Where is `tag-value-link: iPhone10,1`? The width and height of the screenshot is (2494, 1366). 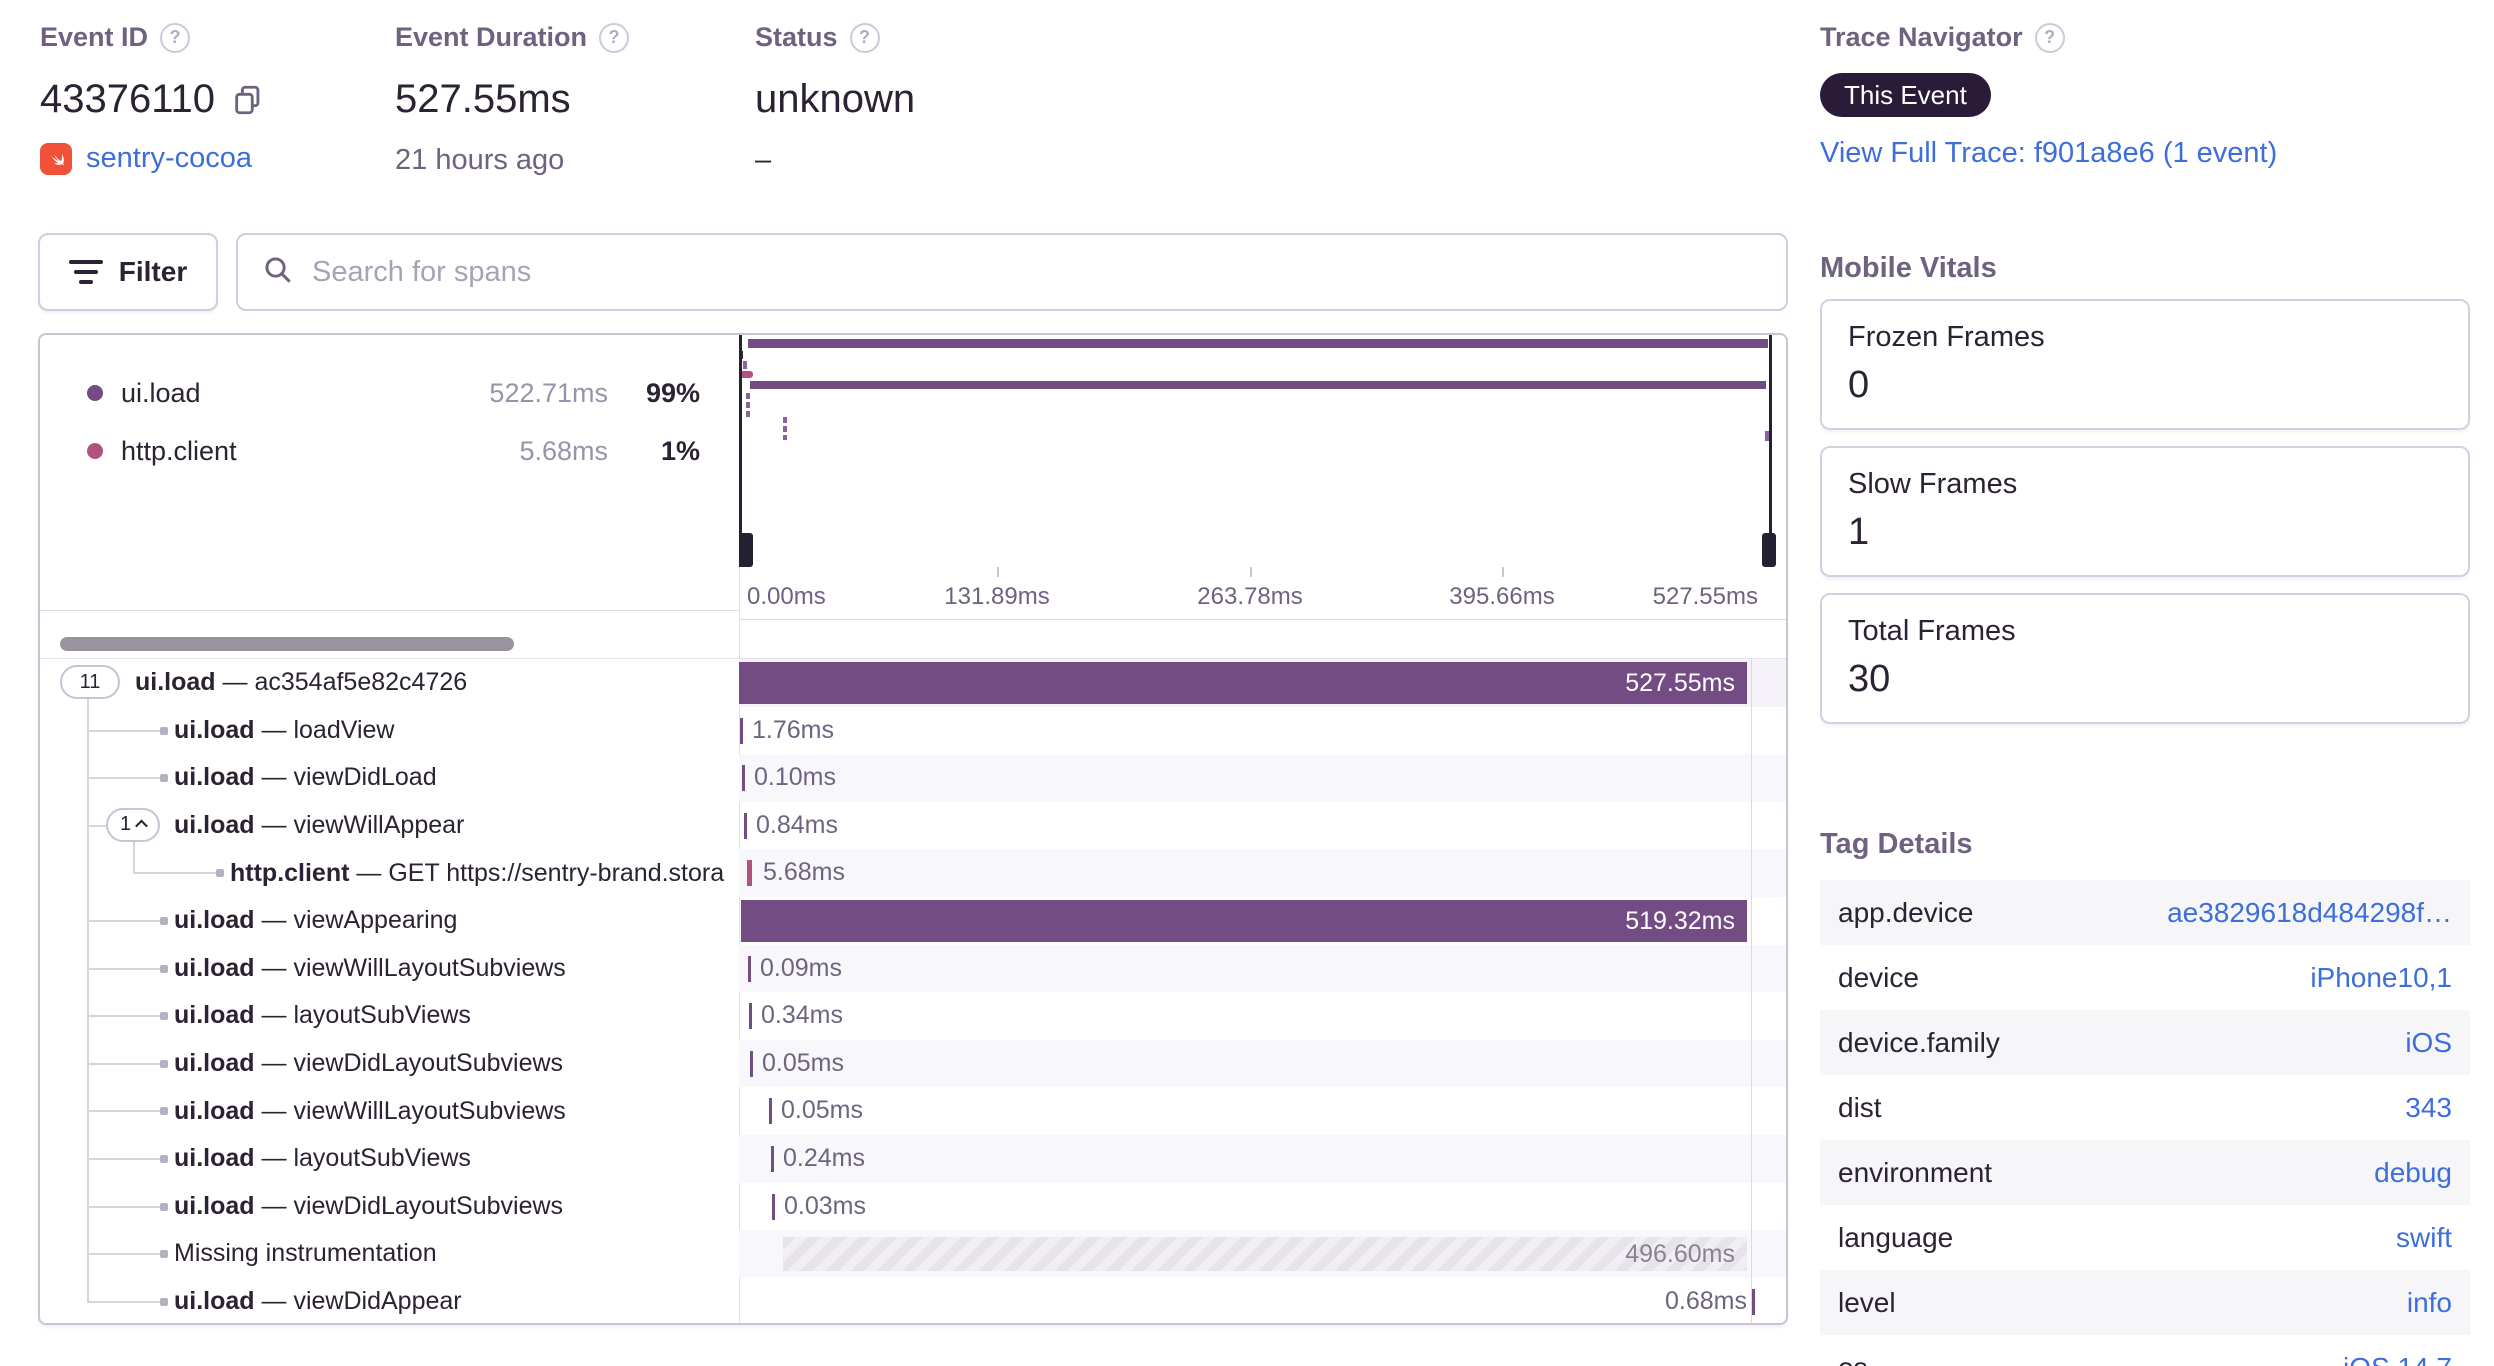 tag-value-link: iPhone10,1 is located at coordinates (2381, 978).